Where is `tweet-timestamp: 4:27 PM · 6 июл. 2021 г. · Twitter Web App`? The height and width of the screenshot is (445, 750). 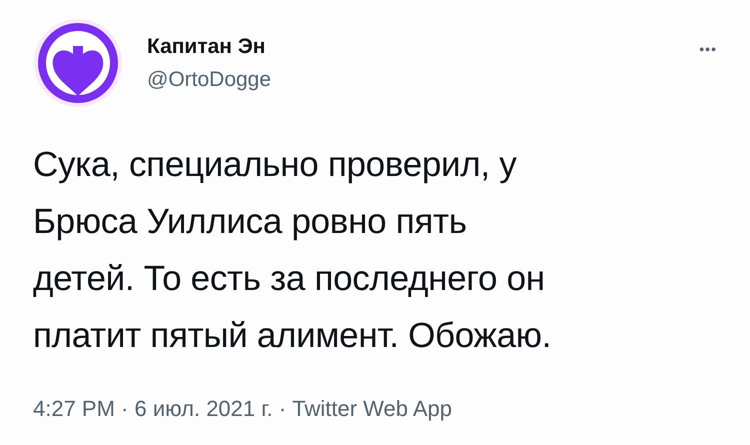 tweet-timestamp: 4:27 PM · 6 июл. 2021 г. · Twitter Web App is located at coordinates (243, 409).